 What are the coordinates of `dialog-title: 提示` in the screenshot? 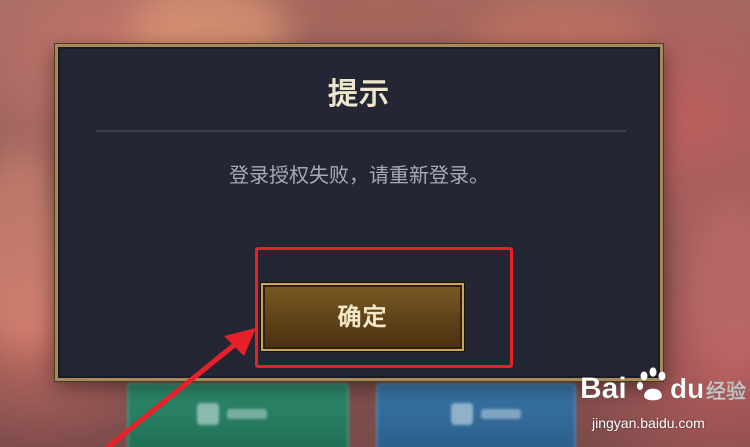 It's located at (359, 94).